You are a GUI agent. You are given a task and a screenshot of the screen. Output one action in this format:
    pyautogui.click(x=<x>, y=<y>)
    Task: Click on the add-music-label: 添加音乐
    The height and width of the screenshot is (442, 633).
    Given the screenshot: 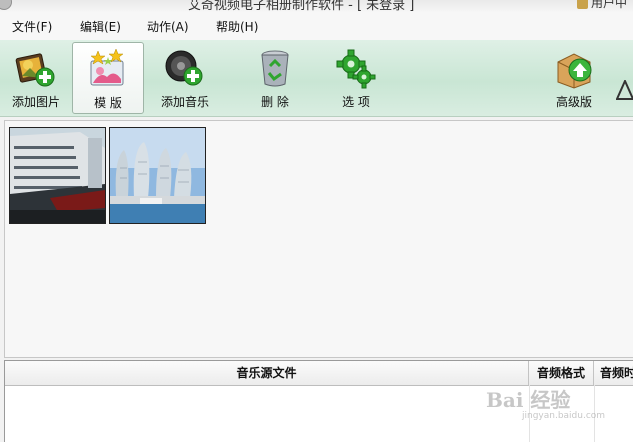 What is the action you would take?
    pyautogui.click(x=184, y=102)
    